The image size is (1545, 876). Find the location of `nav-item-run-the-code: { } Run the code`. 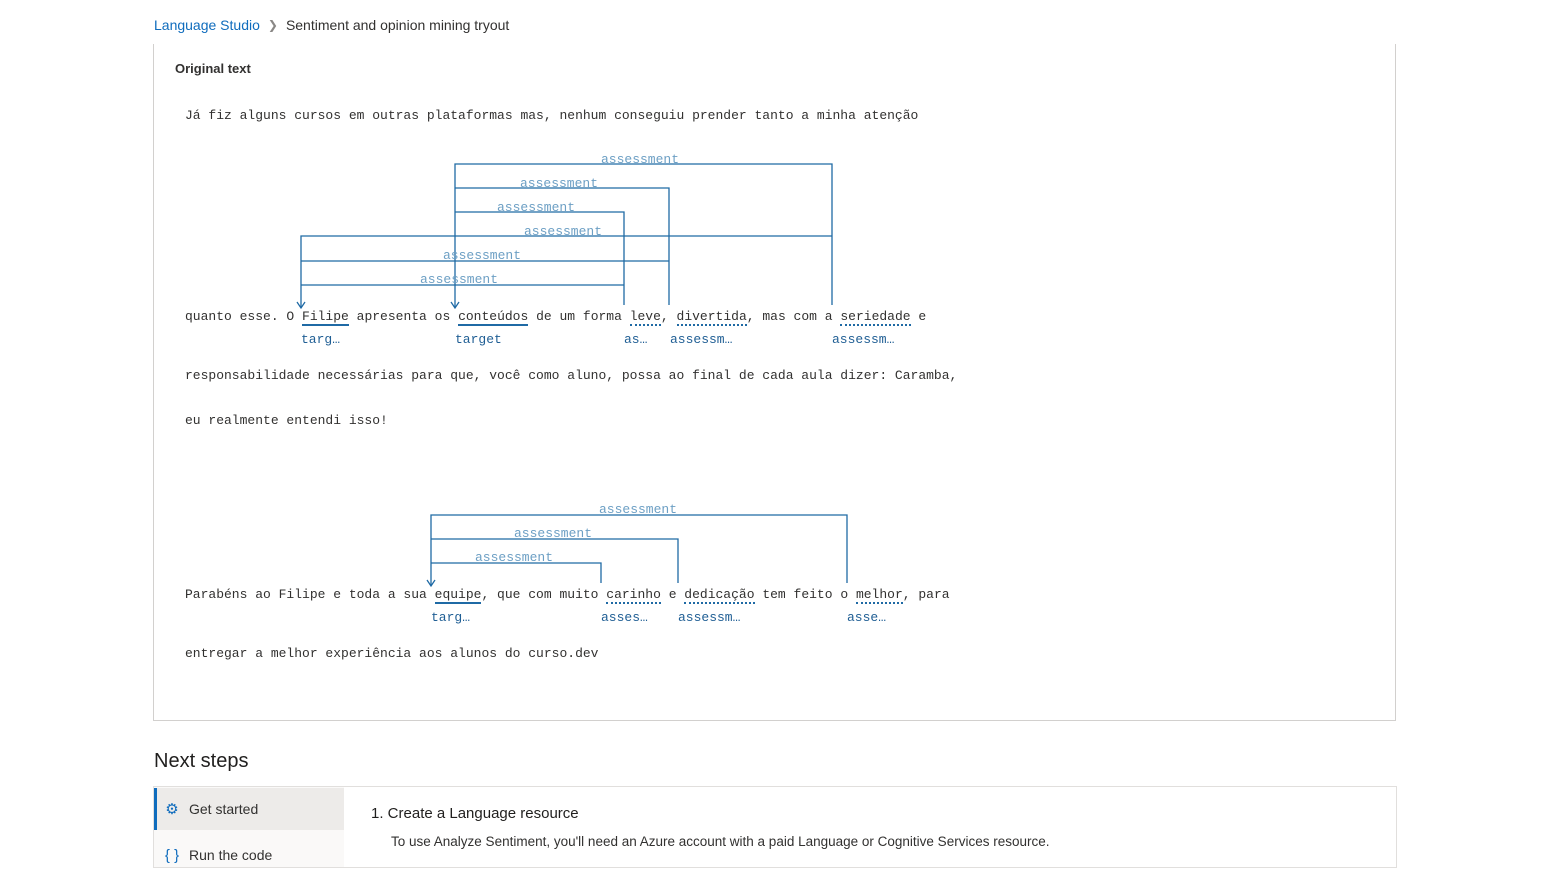

nav-item-run-the-code: { } Run the code is located at coordinates (249, 855).